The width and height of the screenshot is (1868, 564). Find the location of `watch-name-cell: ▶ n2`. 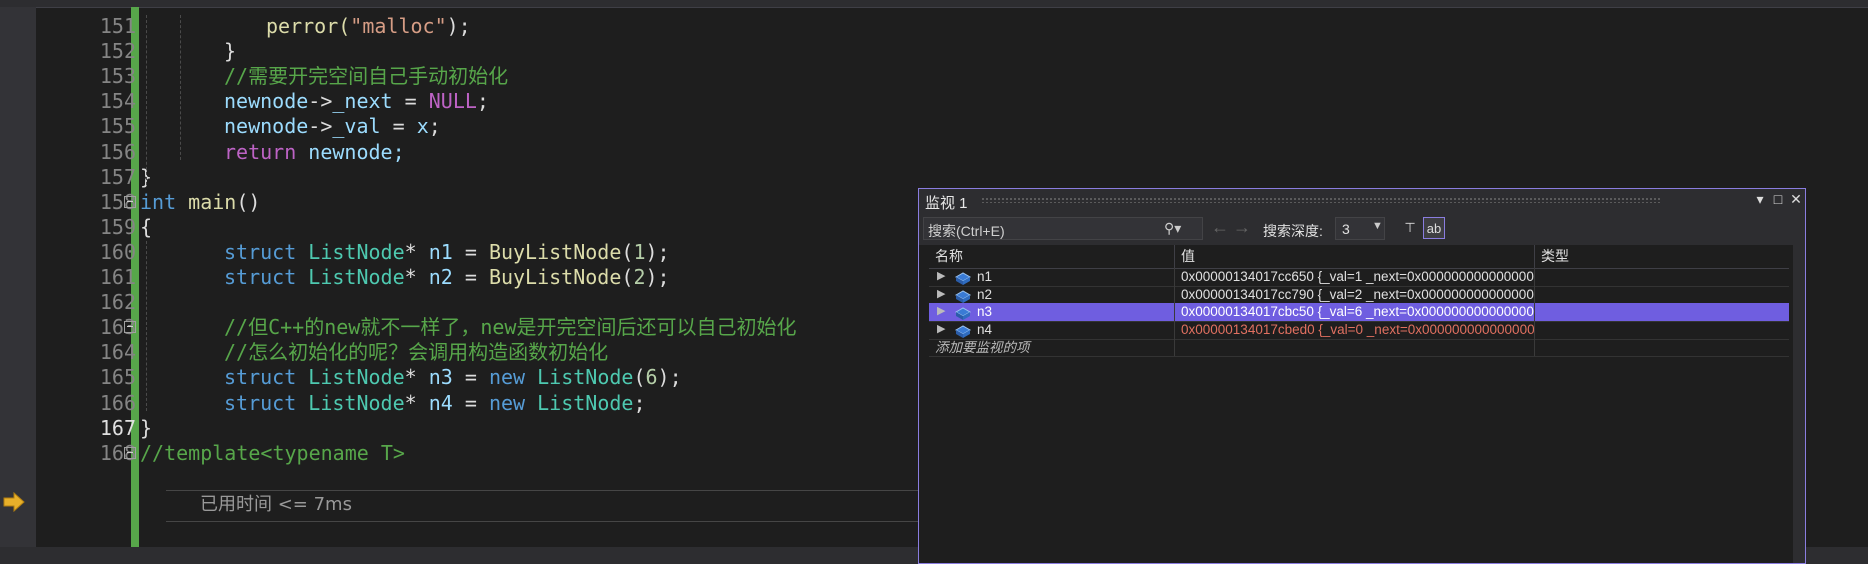

watch-name-cell: ▶ n2 is located at coordinates (1052, 294).